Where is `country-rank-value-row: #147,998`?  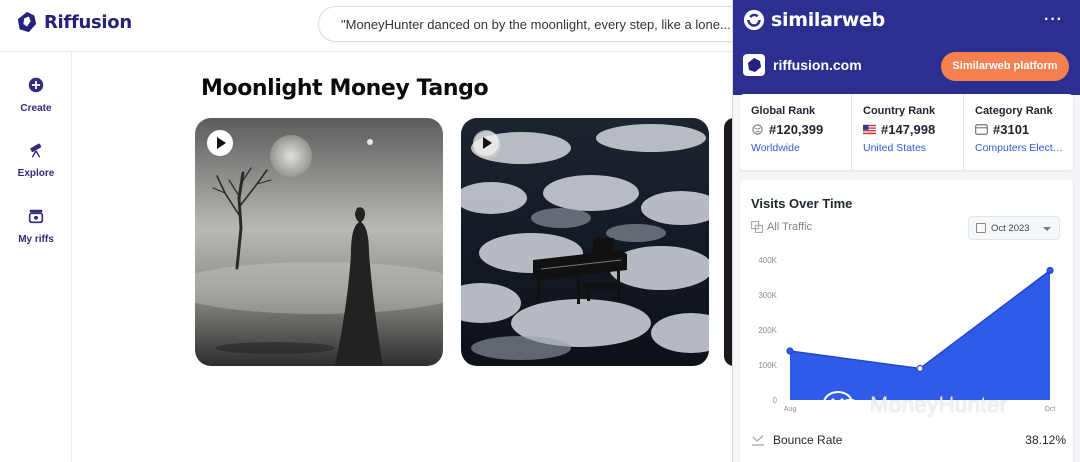 country-rank-value-row: #147,998 is located at coordinates (913, 129).